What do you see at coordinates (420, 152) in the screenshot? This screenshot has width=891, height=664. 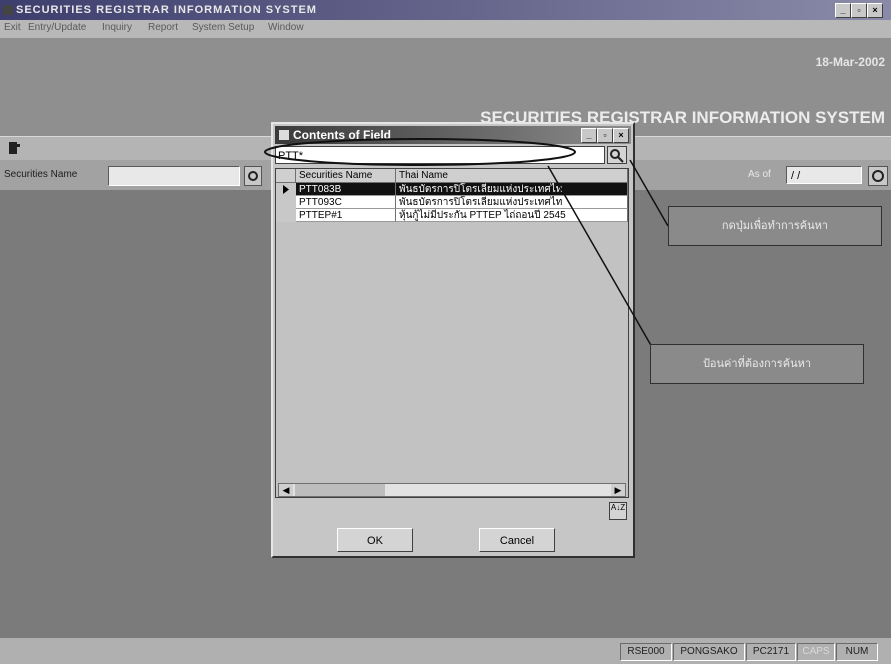 I see `highlight-ellipse` at bounding box center [420, 152].